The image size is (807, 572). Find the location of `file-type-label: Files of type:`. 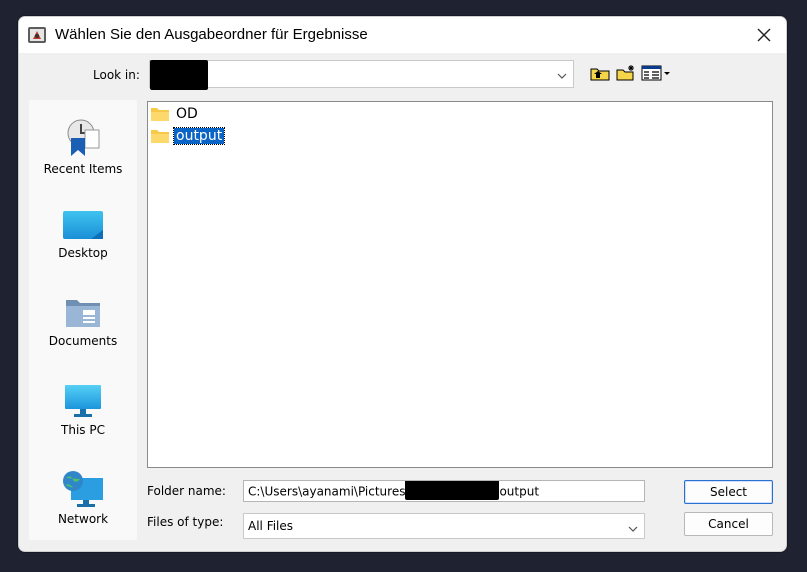

file-type-label: Files of type: is located at coordinates (185, 522).